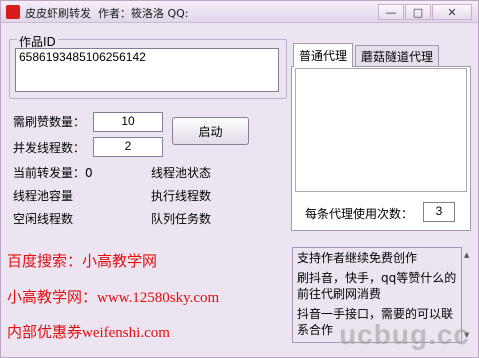  I want to click on brush-count-input: 10, so click(128, 122).